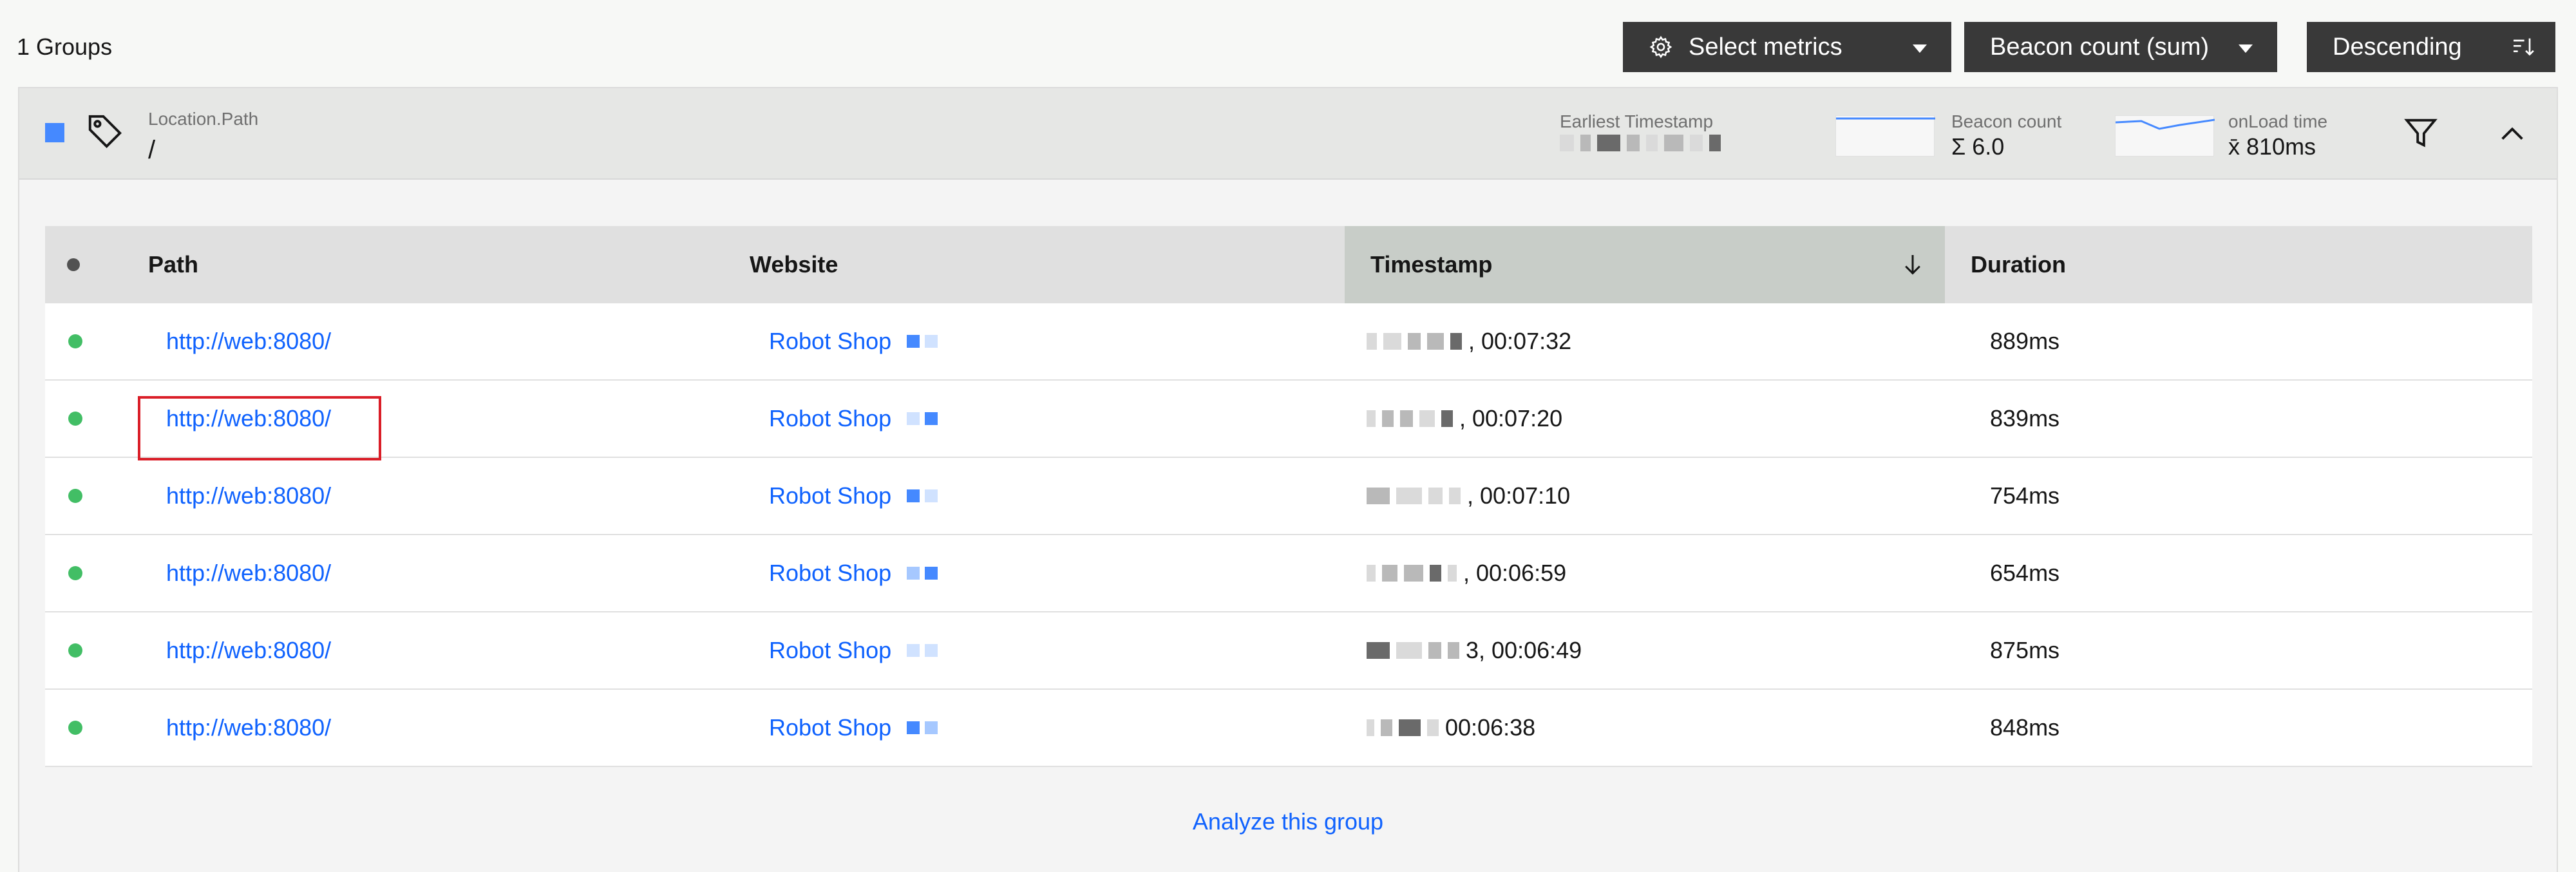 This screenshot has width=2576, height=872. Describe the element at coordinates (2397, 47) in the screenshot. I see `sort-order-label: Descending` at that location.